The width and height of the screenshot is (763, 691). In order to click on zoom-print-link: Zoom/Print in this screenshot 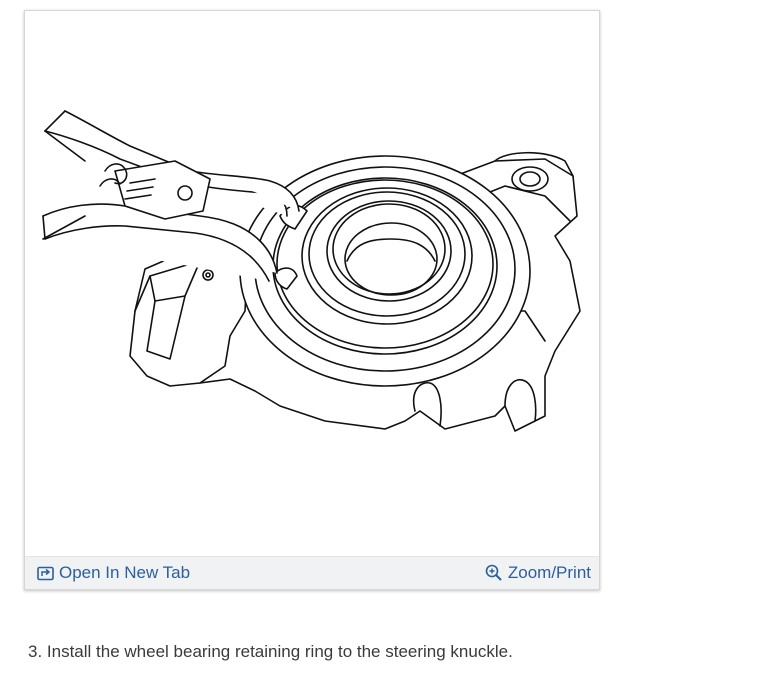, I will do `click(538, 573)`.